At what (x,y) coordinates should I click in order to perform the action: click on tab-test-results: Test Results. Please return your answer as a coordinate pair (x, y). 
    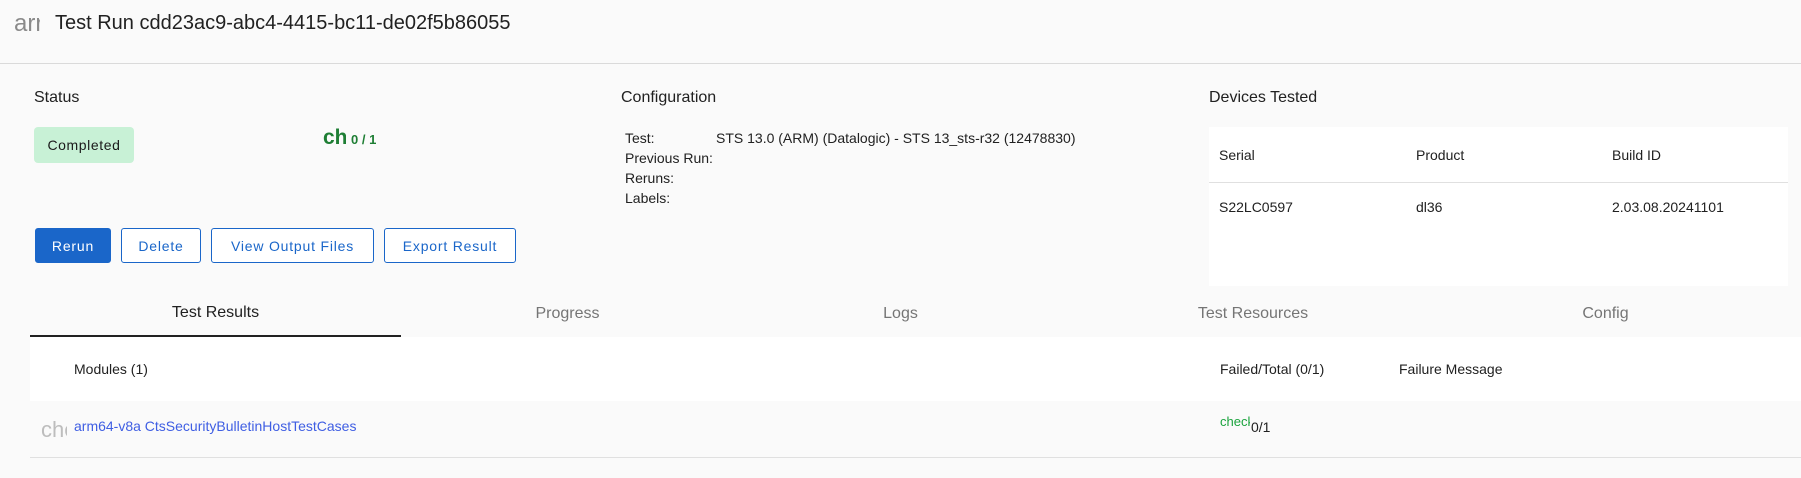
    Looking at the image, I should click on (215, 313).